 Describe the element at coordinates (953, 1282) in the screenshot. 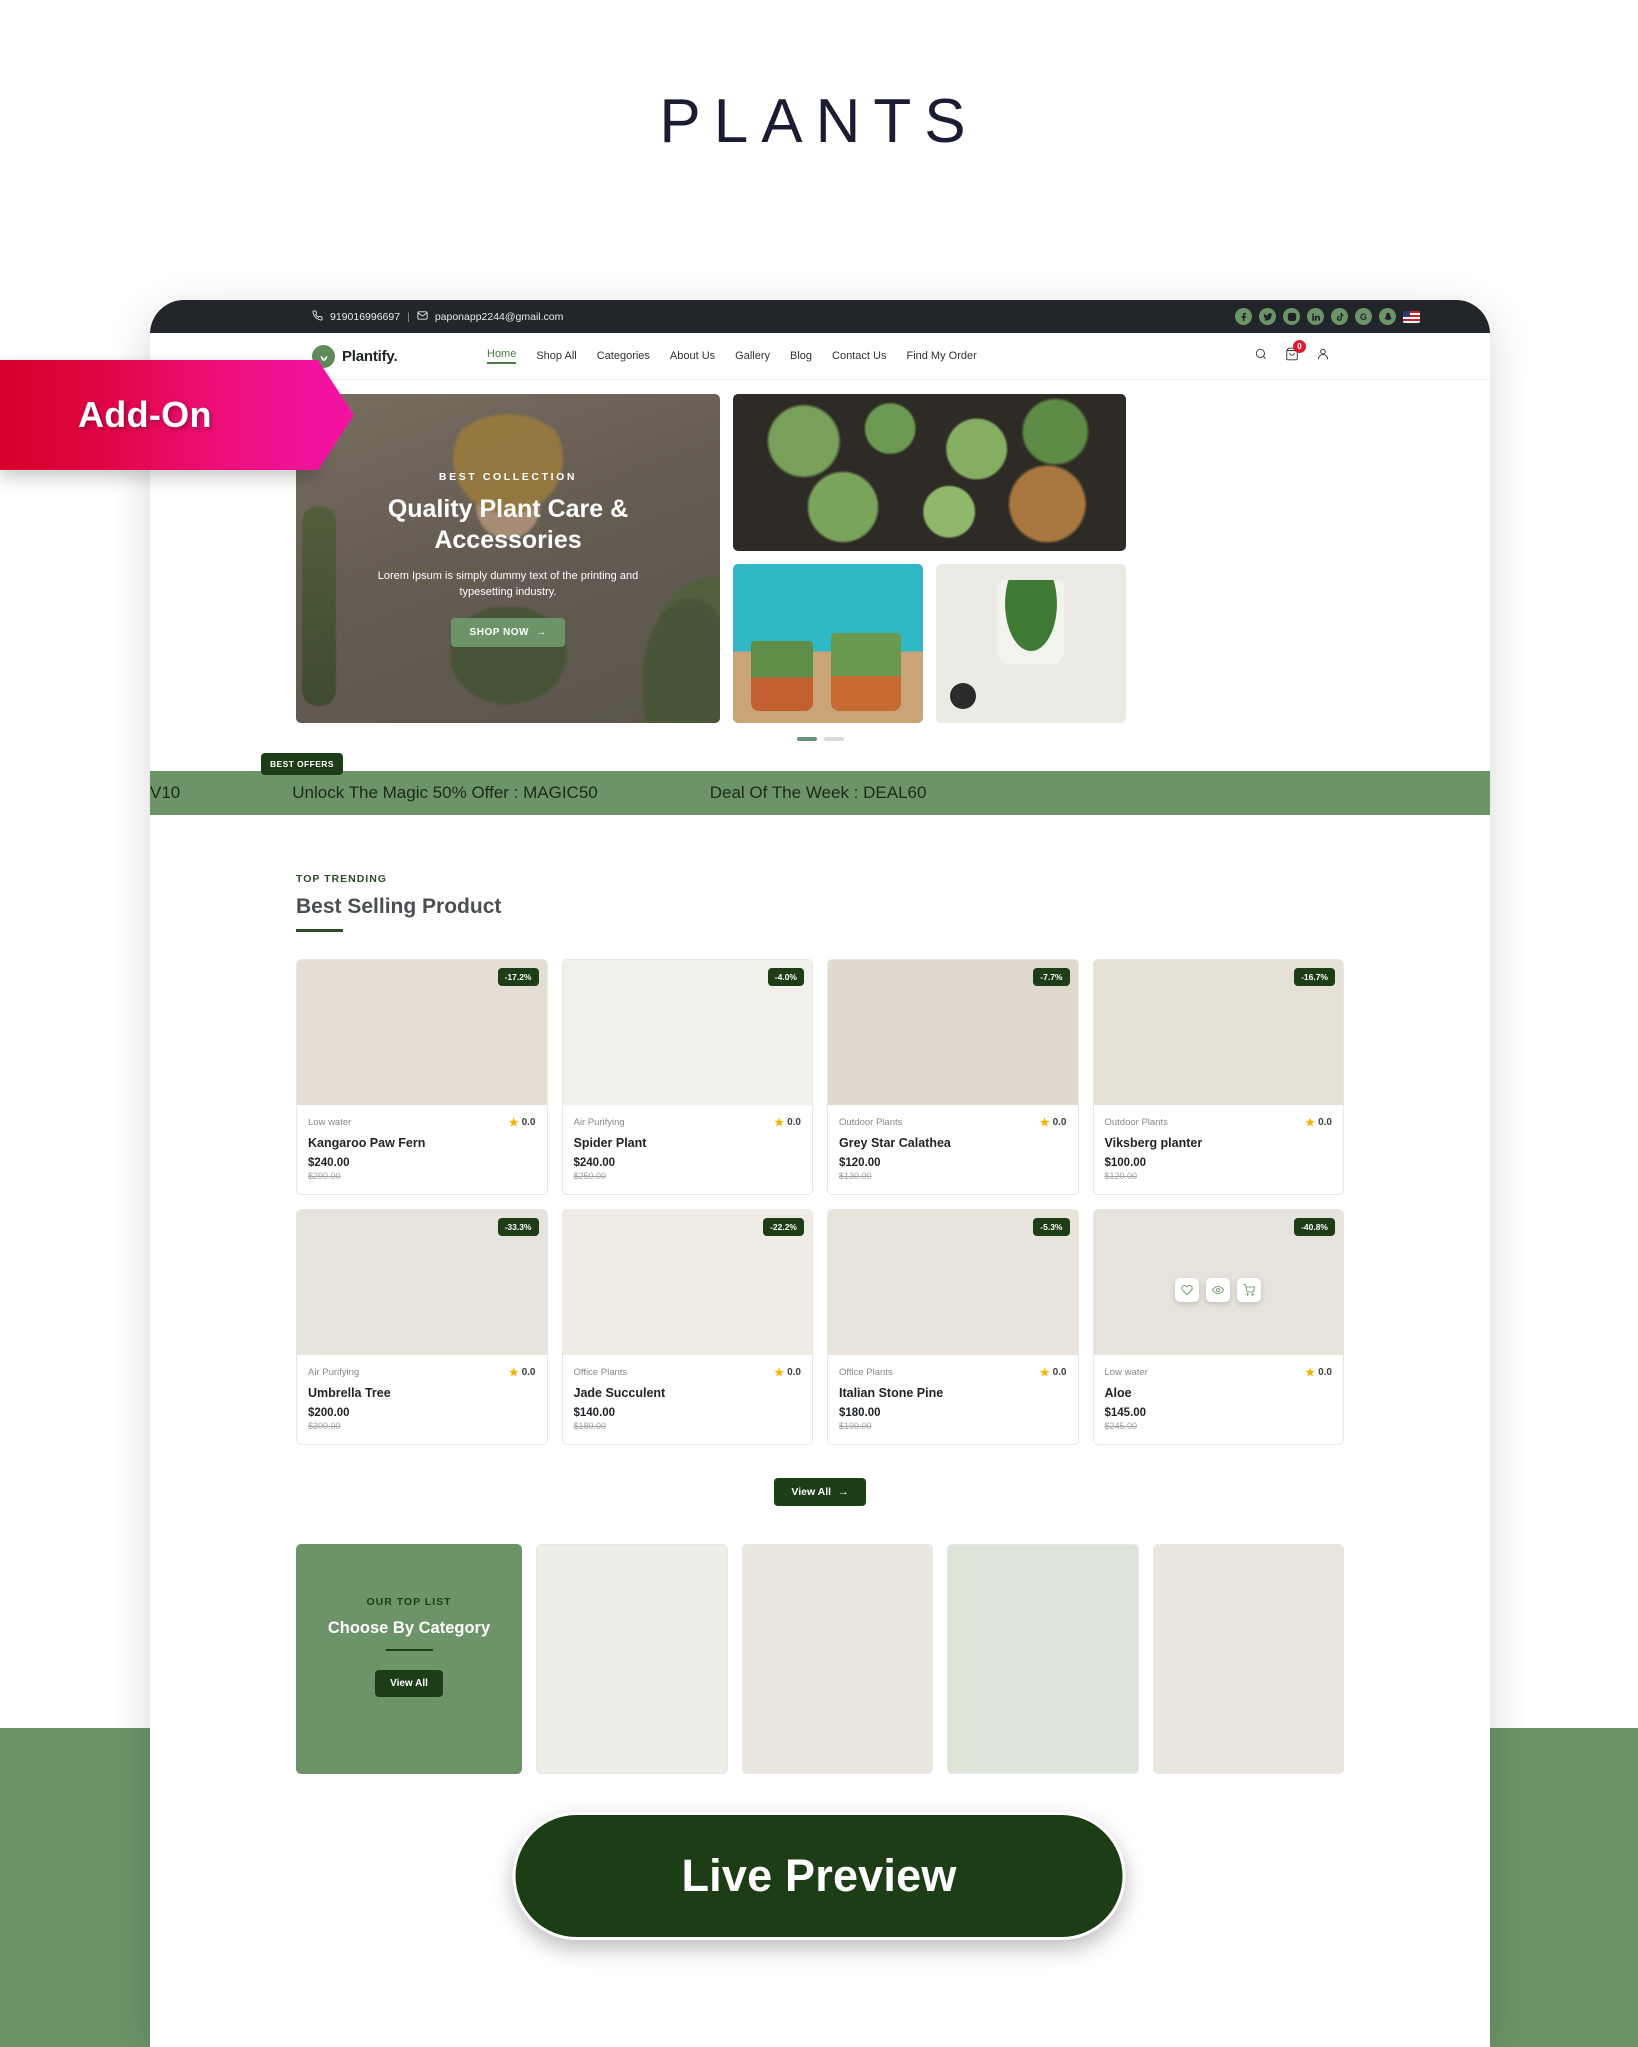

I see `product-image: -5.3%` at that location.